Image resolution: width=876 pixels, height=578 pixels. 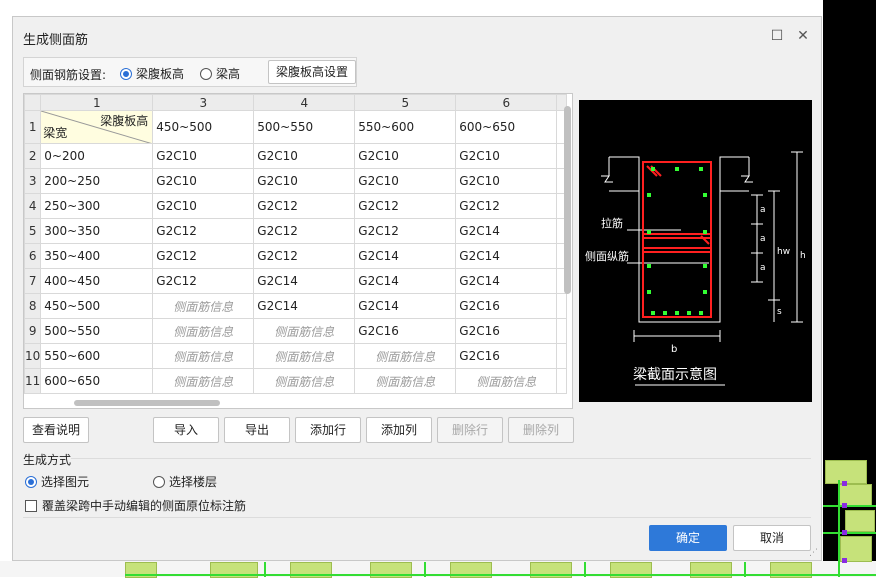 What do you see at coordinates (33, 356) in the screenshot?
I see `row-number: 10` at bounding box center [33, 356].